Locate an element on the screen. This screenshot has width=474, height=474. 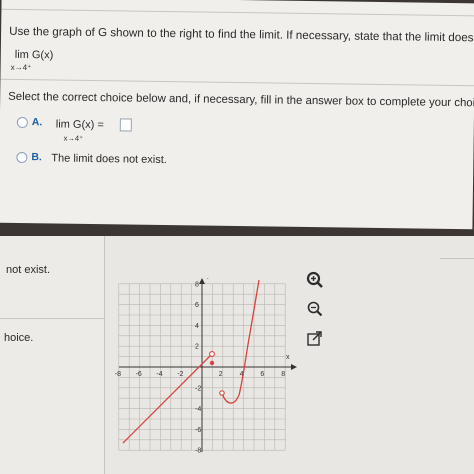
fragment-choice: hoice. is located at coordinates (19, 338).